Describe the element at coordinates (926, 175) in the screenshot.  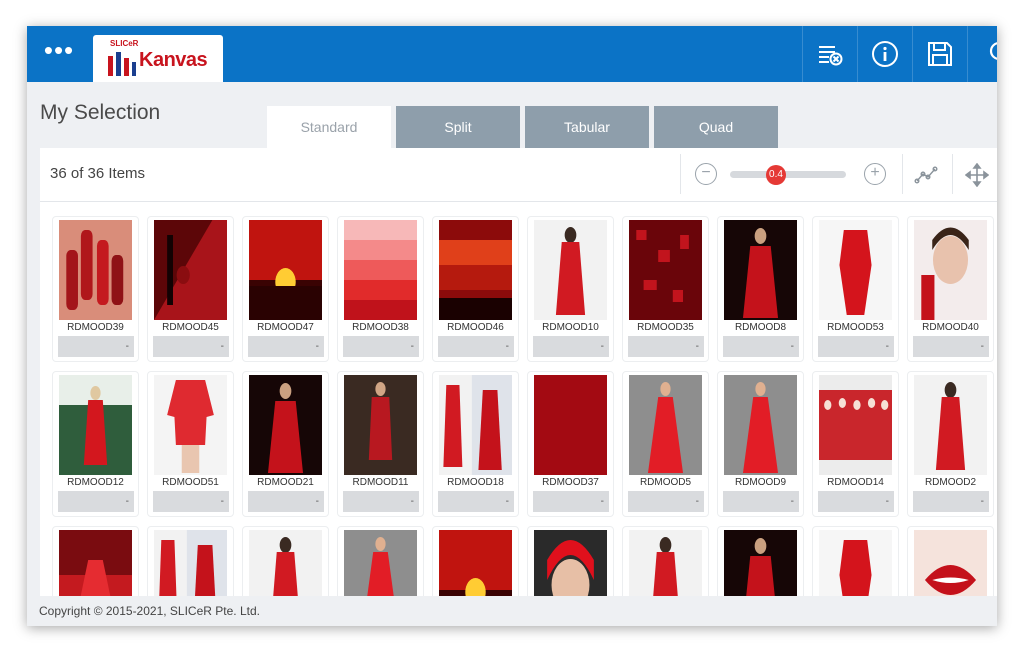
I see `trend-line-icon` at that location.